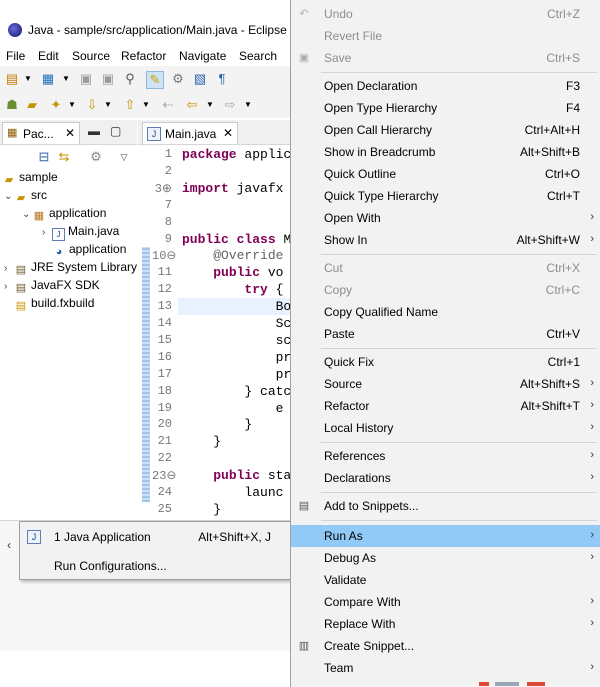 This screenshot has width=600, height=687. What do you see at coordinates (15, 56) in the screenshot?
I see `menu-file: File` at bounding box center [15, 56].